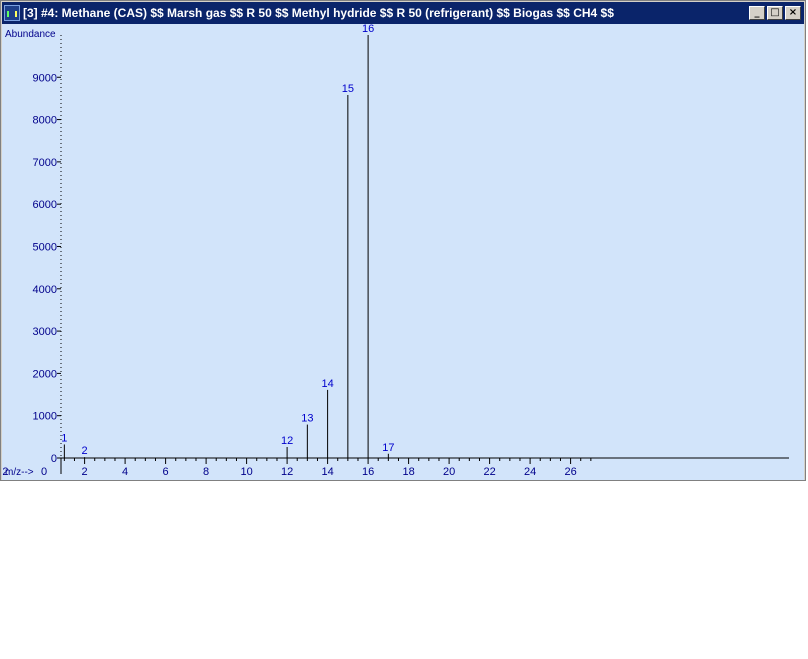 The width and height of the screenshot is (808, 659). I want to click on x-tick-label: -2, so click(5, 472).